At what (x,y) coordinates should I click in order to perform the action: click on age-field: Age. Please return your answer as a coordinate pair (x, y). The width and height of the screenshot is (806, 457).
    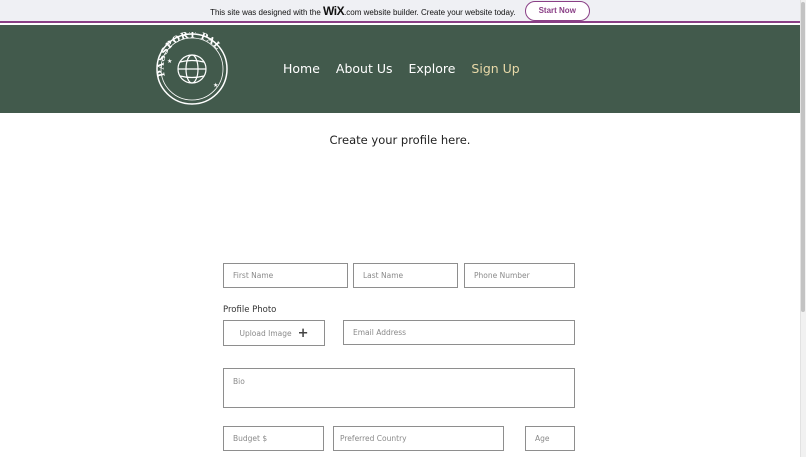
    Looking at the image, I should click on (550, 438).